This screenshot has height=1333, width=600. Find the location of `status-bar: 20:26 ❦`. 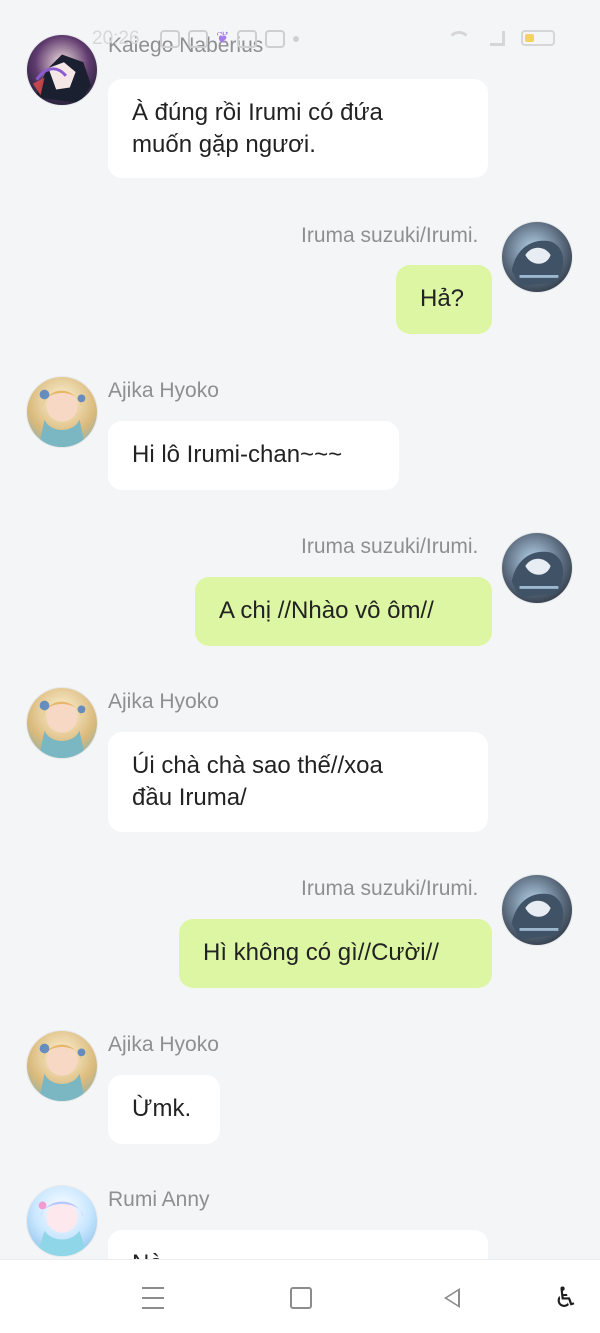

status-bar: 20:26 ❦ is located at coordinates (300, 28).